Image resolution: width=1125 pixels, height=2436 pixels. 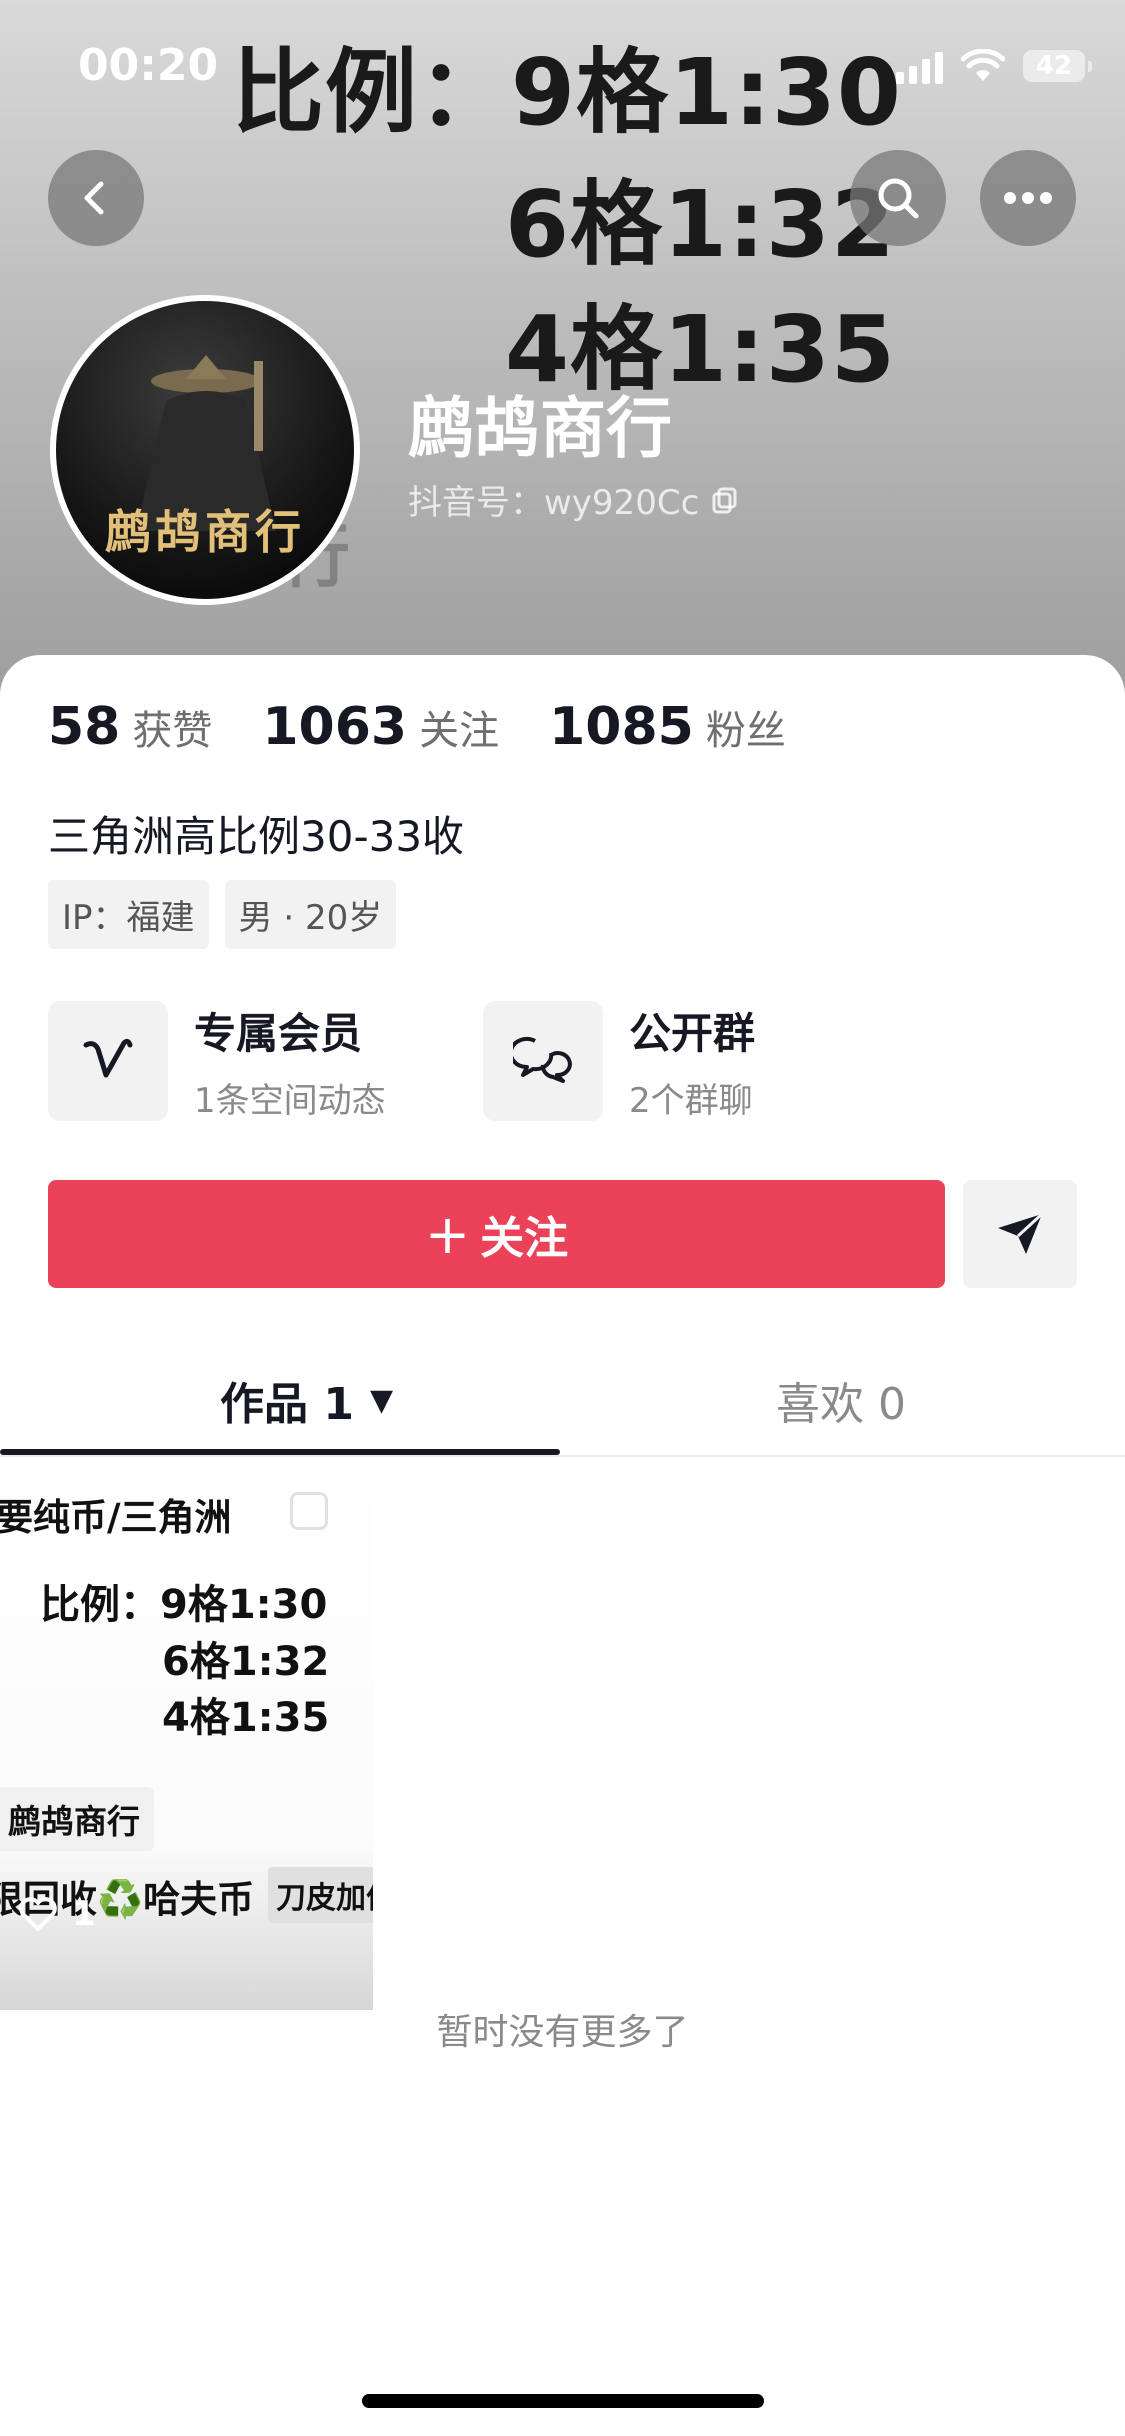 I want to click on follow-button: + 关注, so click(x=496, y=1234).